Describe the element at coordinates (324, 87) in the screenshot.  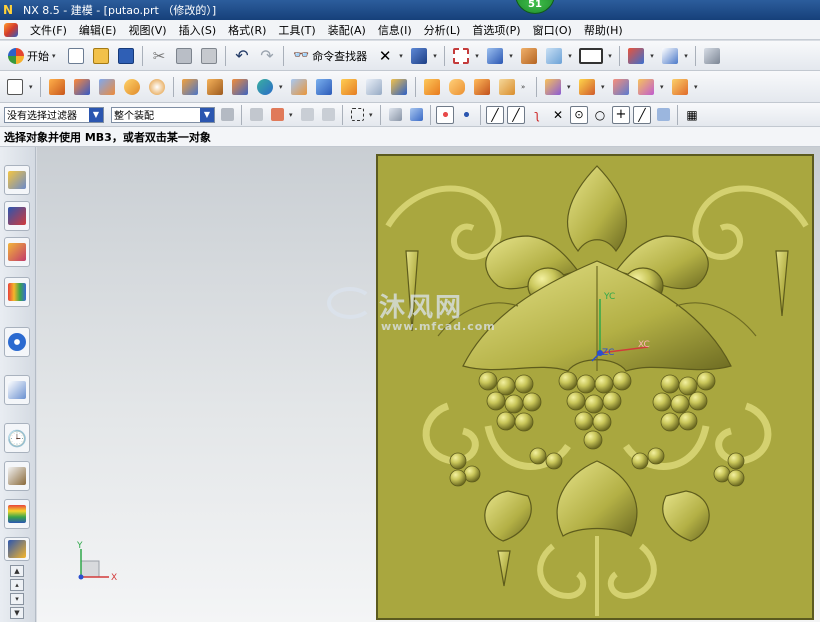
I see `chamfer-button` at that location.